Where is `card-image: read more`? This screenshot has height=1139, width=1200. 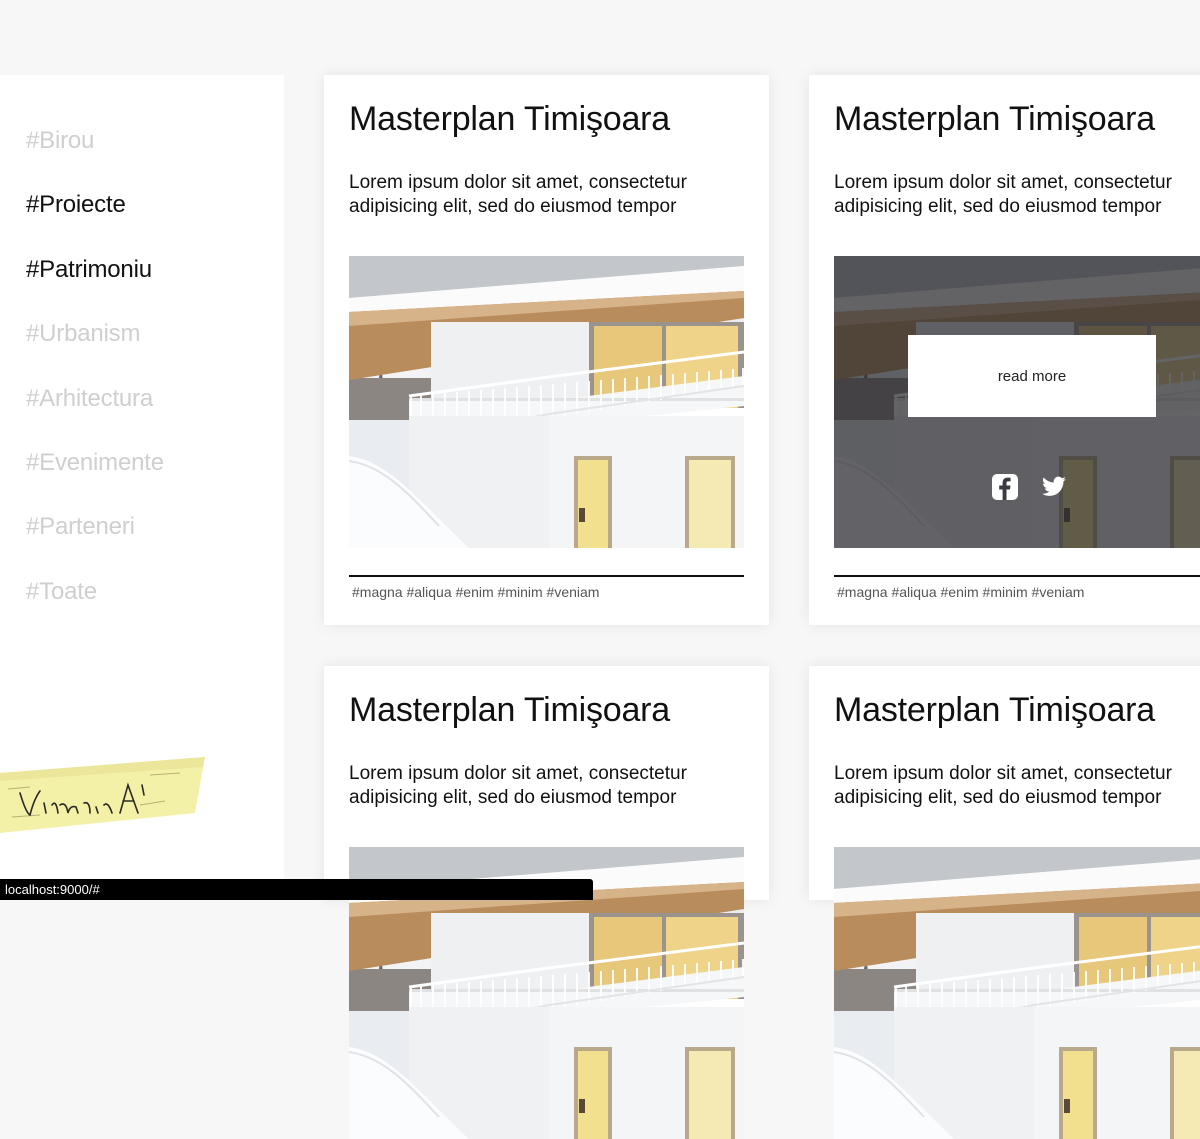
card-image: read more is located at coordinates (1017, 402).